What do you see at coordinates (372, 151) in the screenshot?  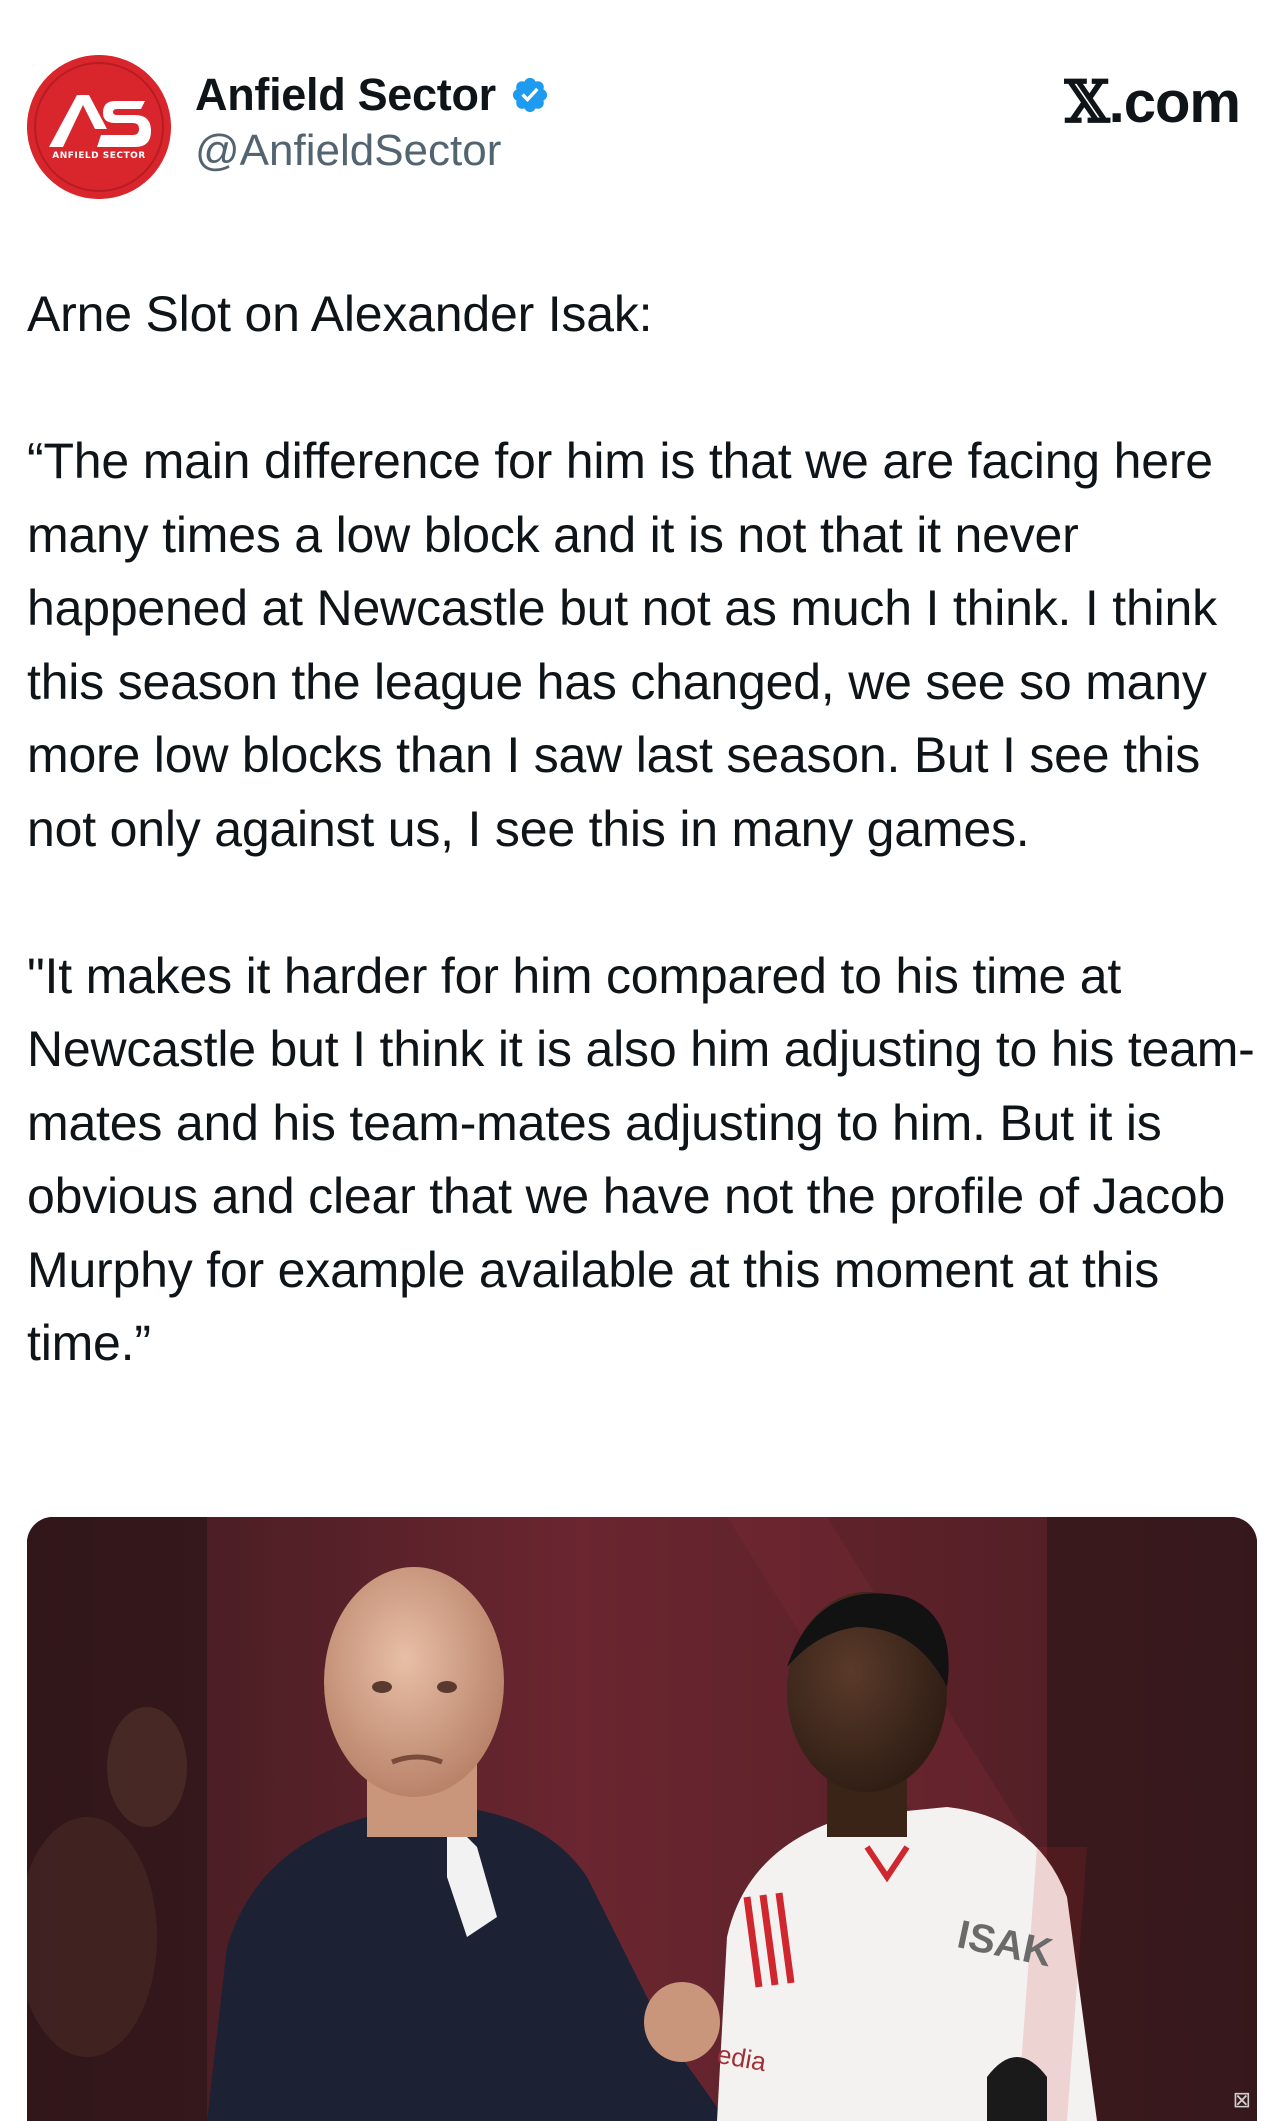 I see `author-handle: @AnfieldSector` at bounding box center [372, 151].